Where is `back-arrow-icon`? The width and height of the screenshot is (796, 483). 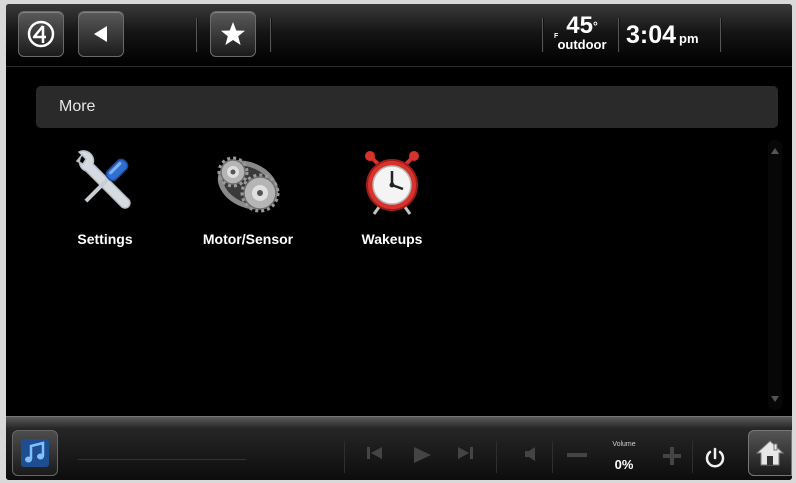
back-arrow-icon is located at coordinates (100, 34).